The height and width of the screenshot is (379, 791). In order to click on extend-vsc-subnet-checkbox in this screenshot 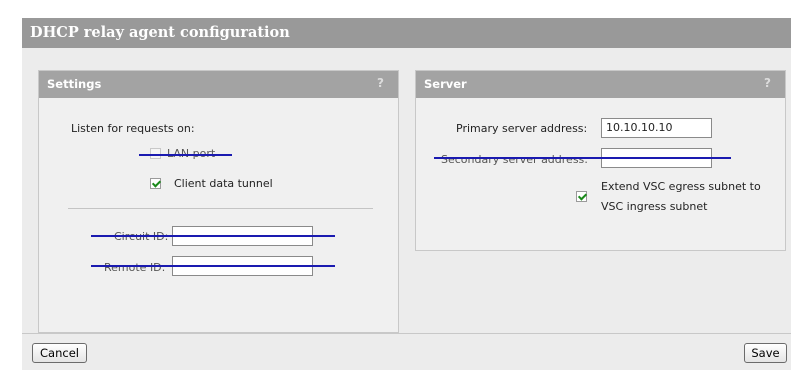, I will do `click(581, 196)`.